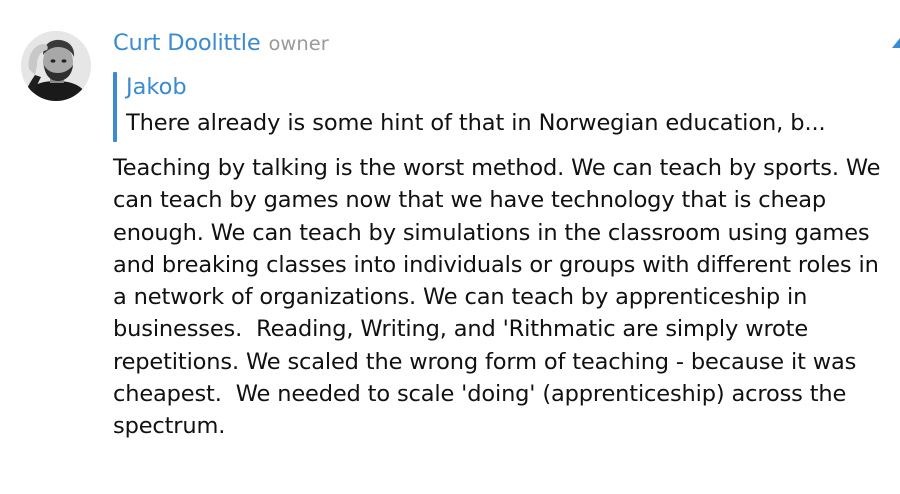 Image resolution: width=900 pixels, height=494 pixels. What do you see at coordinates (115, 107) in the screenshot?
I see `reply-accent-bar` at bounding box center [115, 107].